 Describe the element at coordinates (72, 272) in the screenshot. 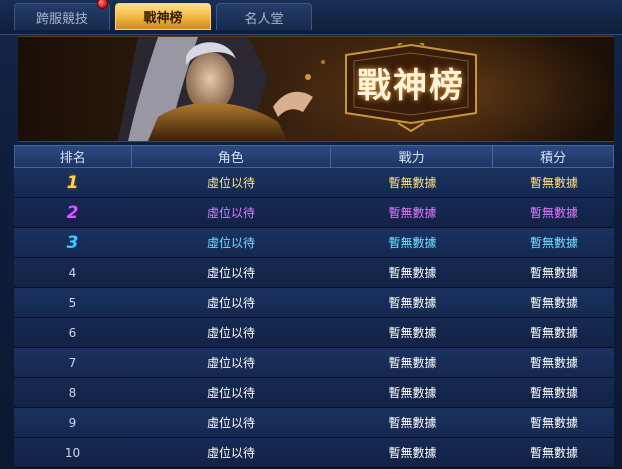

I see `rank-cell: 4` at that location.